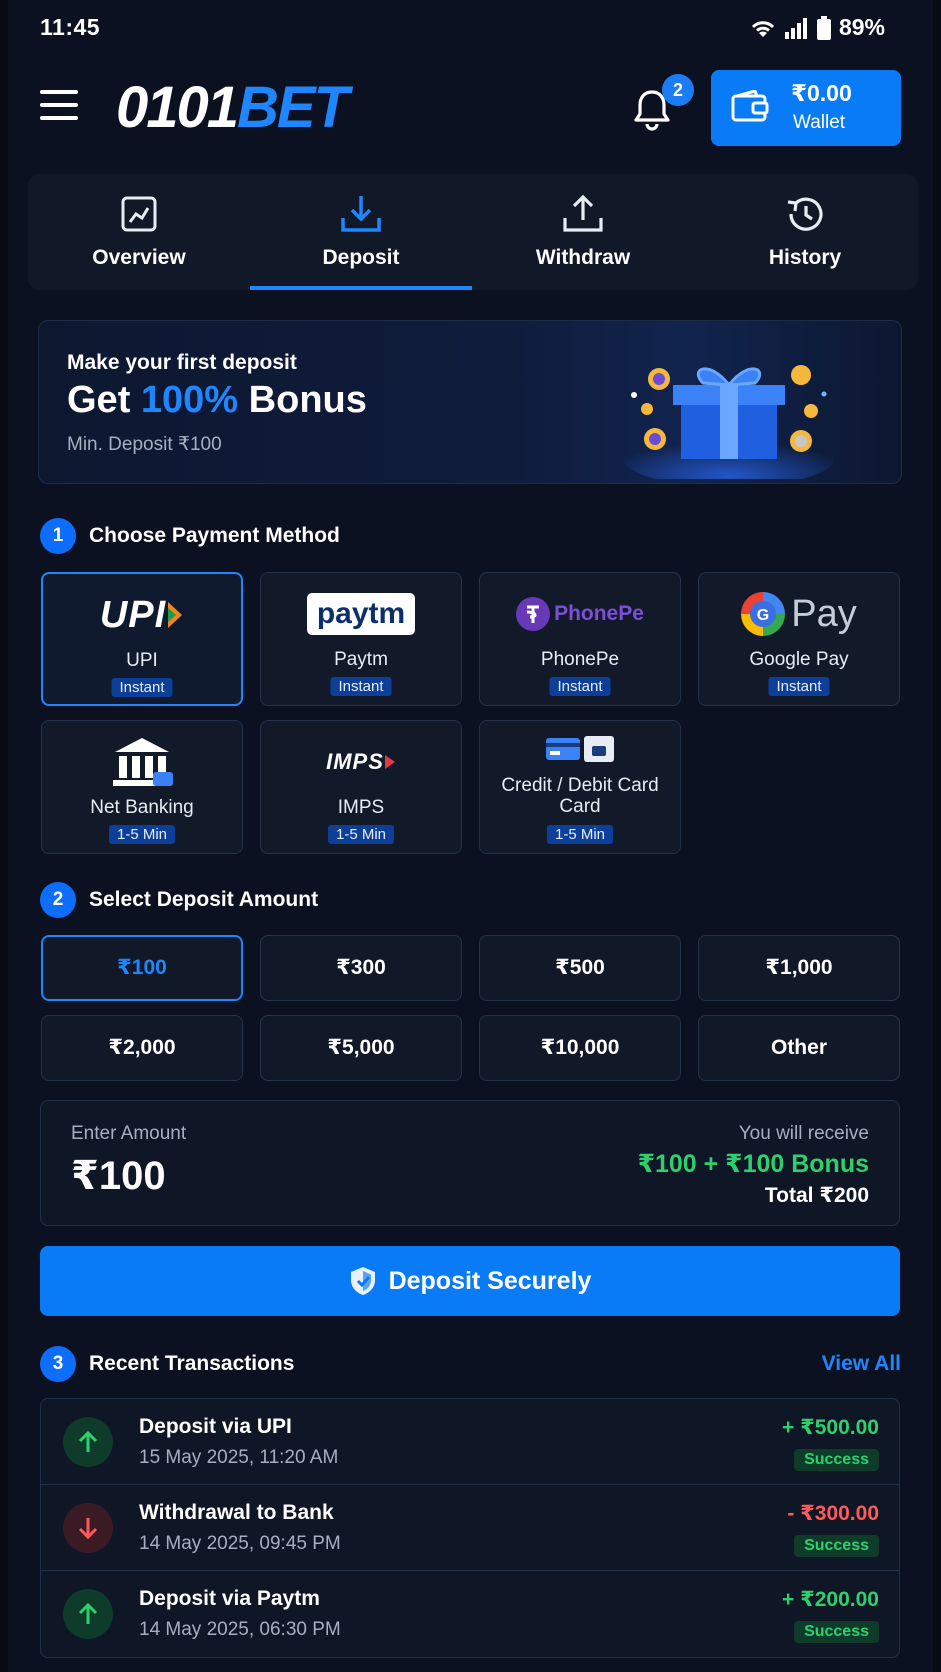 The width and height of the screenshot is (941, 1672). What do you see at coordinates (239, 1457) in the screenshot?
I see `transaction-date: 15 May 2025, 11:20 AM` at bounding box center [239, 1457].